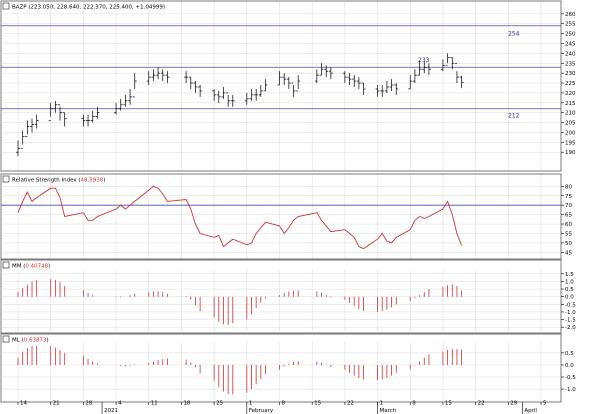 Image resolution: width=590 pixels, height=414 pixels. I want to click on x-tick-label: 11, so click(154, 404).